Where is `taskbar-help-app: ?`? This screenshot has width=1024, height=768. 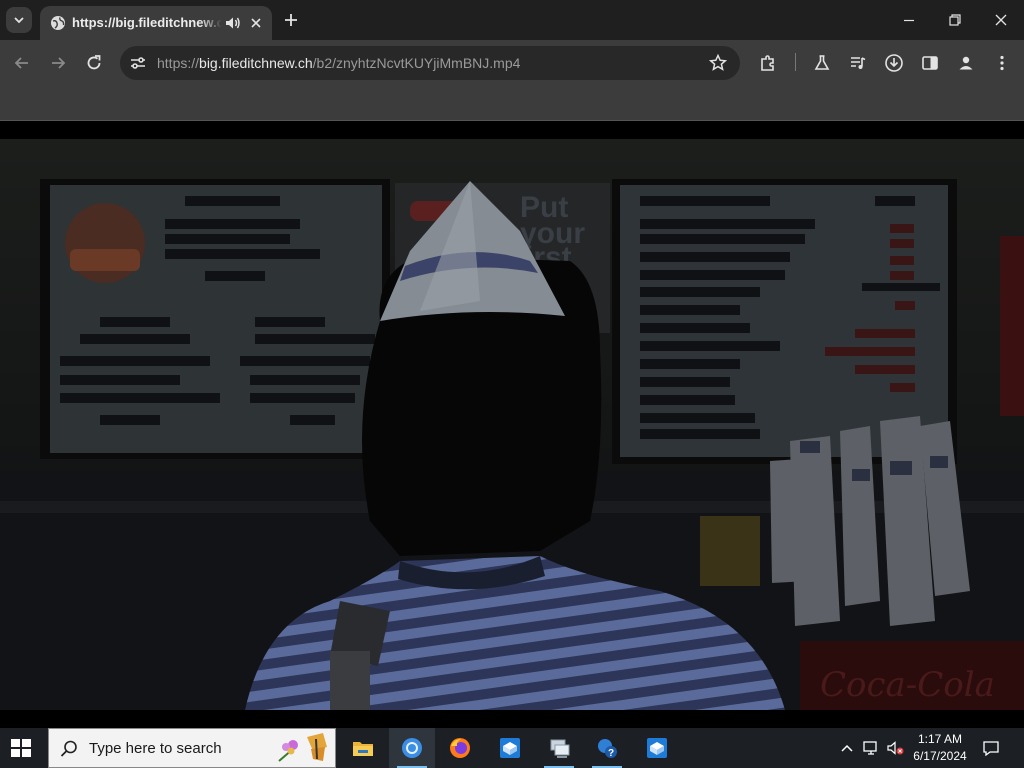 taskbar-help-app: ? is located at coordinates (607, 748).